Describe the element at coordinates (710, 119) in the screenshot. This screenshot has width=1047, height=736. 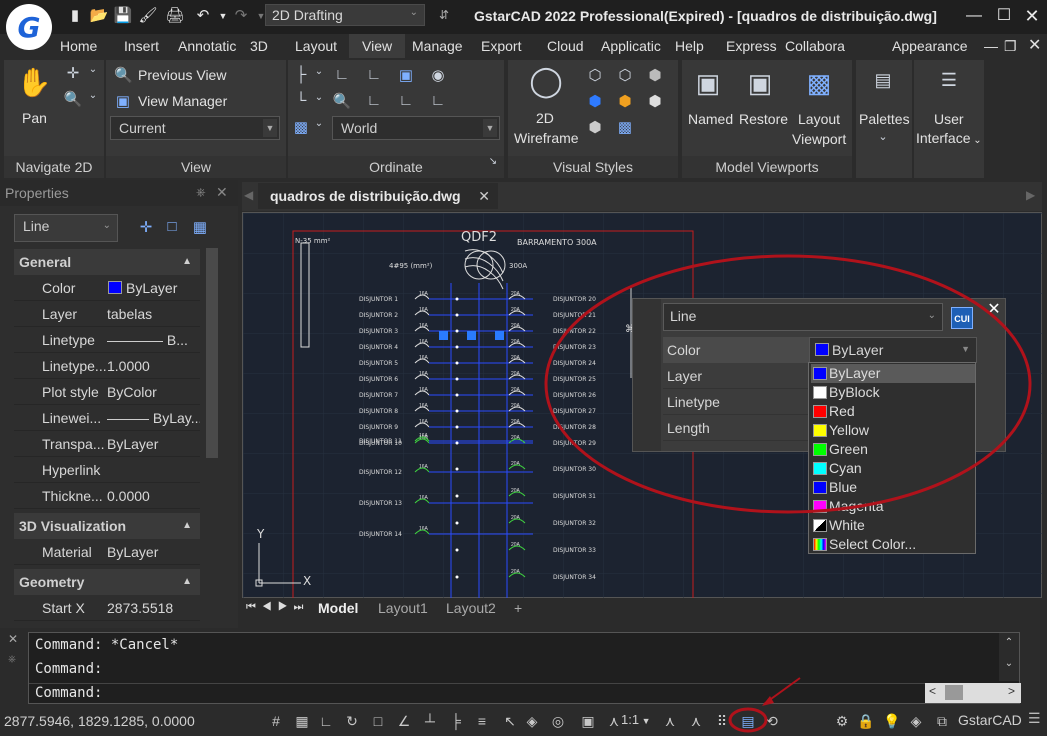
I see `named-button: Named` at that location.